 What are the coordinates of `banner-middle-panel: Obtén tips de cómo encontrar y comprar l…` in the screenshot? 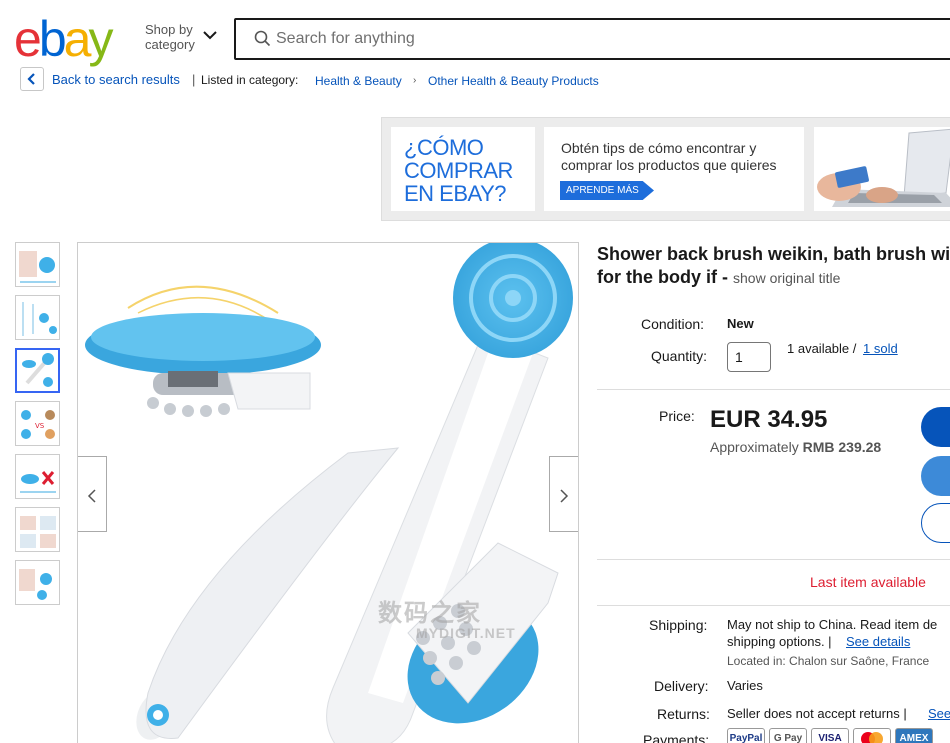 It's located at (674, 169).